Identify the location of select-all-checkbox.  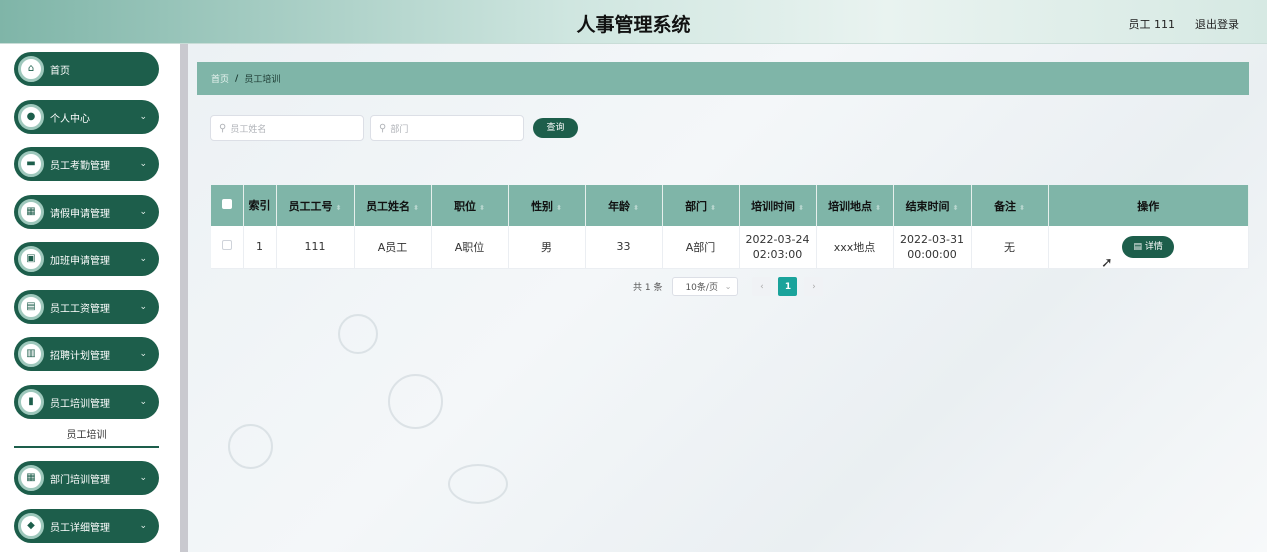
(226, 204).